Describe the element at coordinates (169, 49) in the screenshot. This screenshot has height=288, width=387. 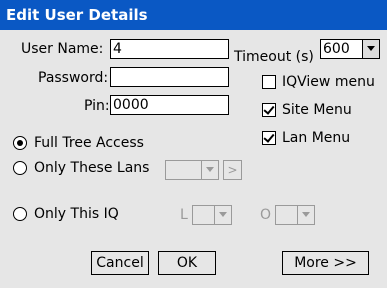
I see `user-name-input: 4` at that location.